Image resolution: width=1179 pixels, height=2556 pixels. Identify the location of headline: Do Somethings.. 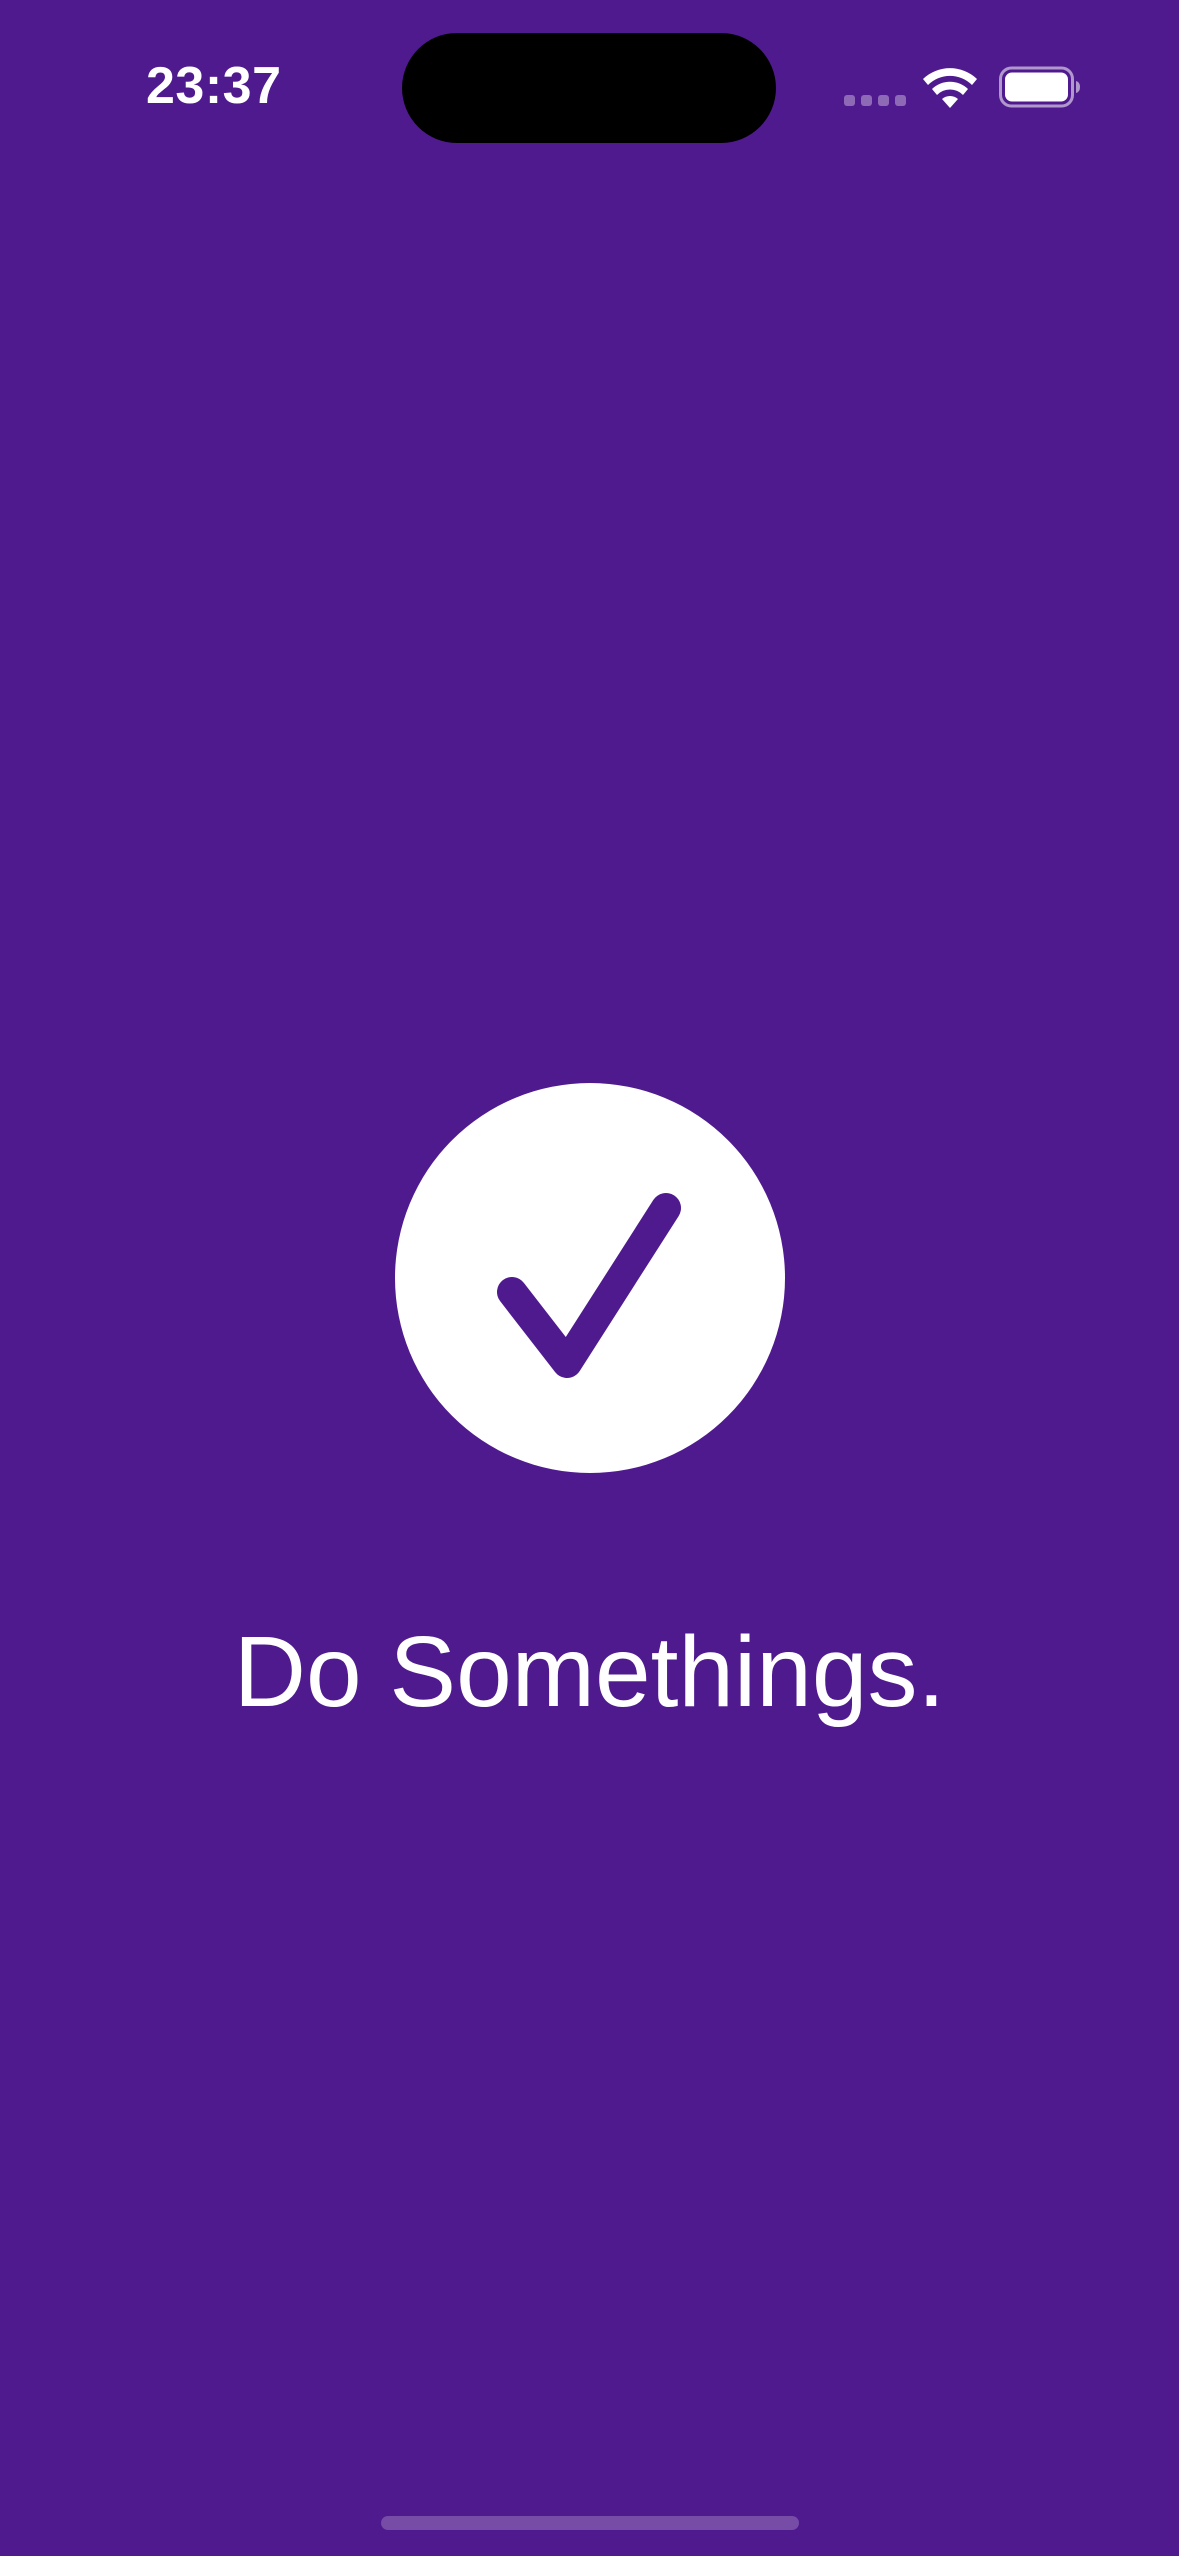
(589, 1672).